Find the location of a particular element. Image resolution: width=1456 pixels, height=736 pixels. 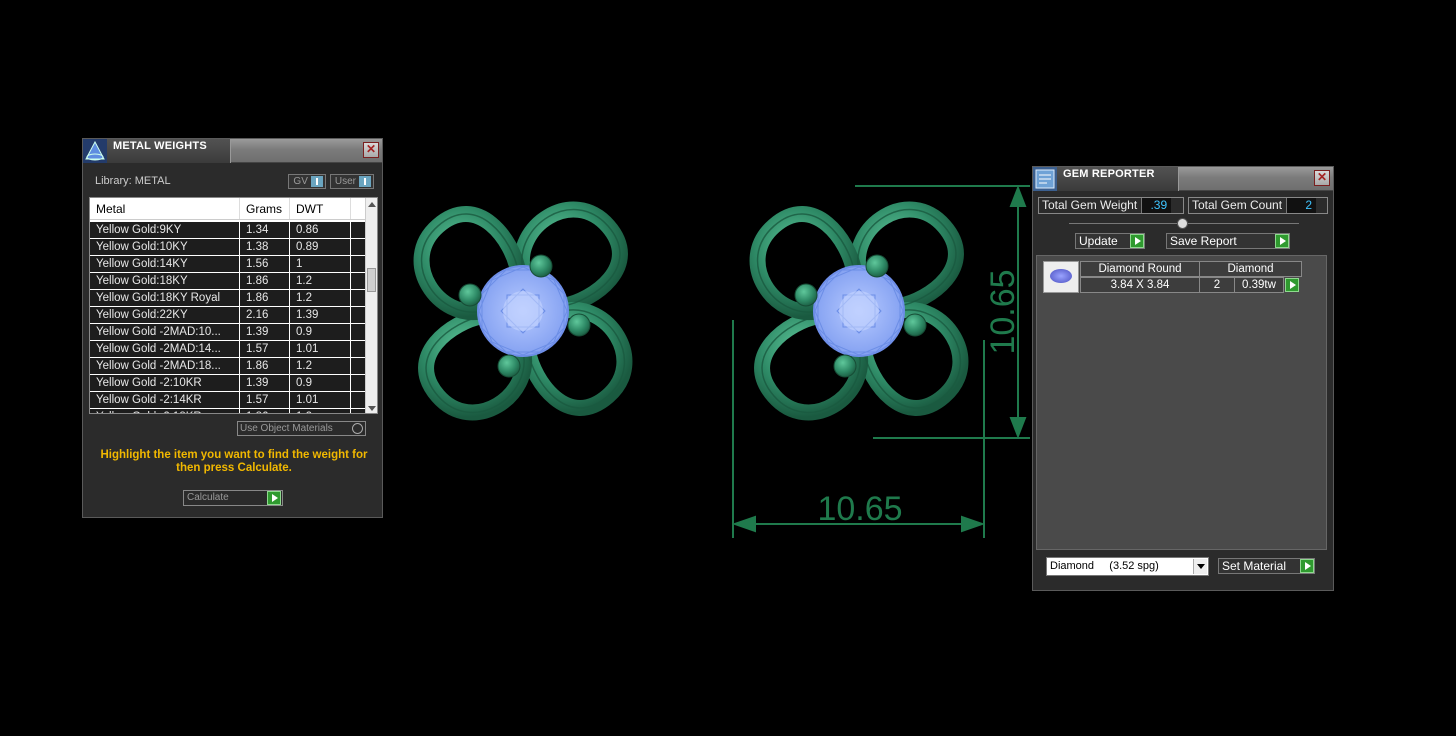

chevron-down-icon is located at coordinates (1200, 566).